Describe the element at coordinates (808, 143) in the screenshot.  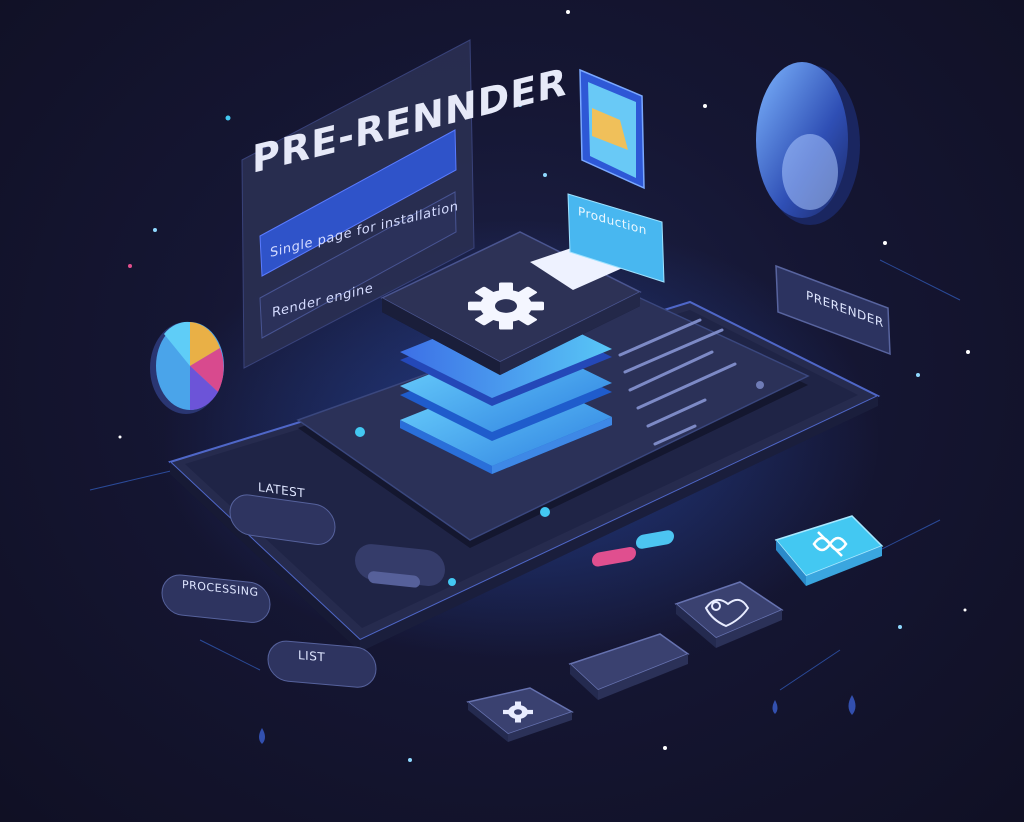
I see `disc-ornament` at that location.